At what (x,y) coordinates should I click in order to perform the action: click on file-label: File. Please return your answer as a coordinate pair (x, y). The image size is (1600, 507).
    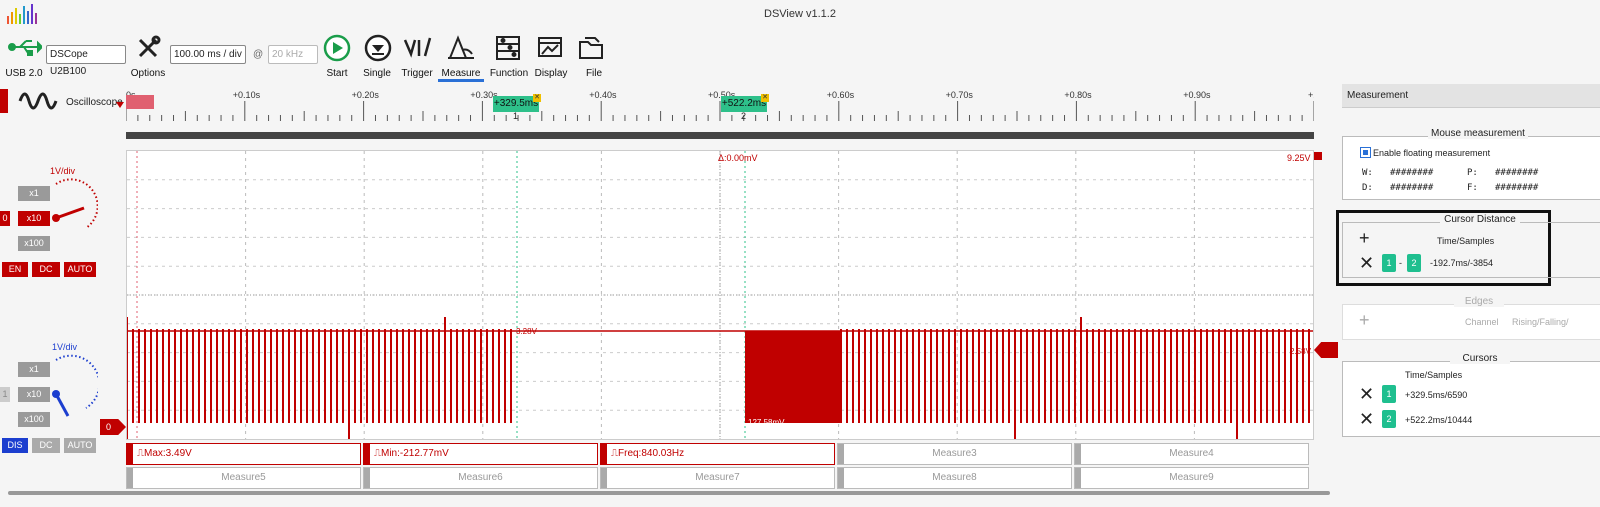
    Looking at the image, I should click on (594, 73).